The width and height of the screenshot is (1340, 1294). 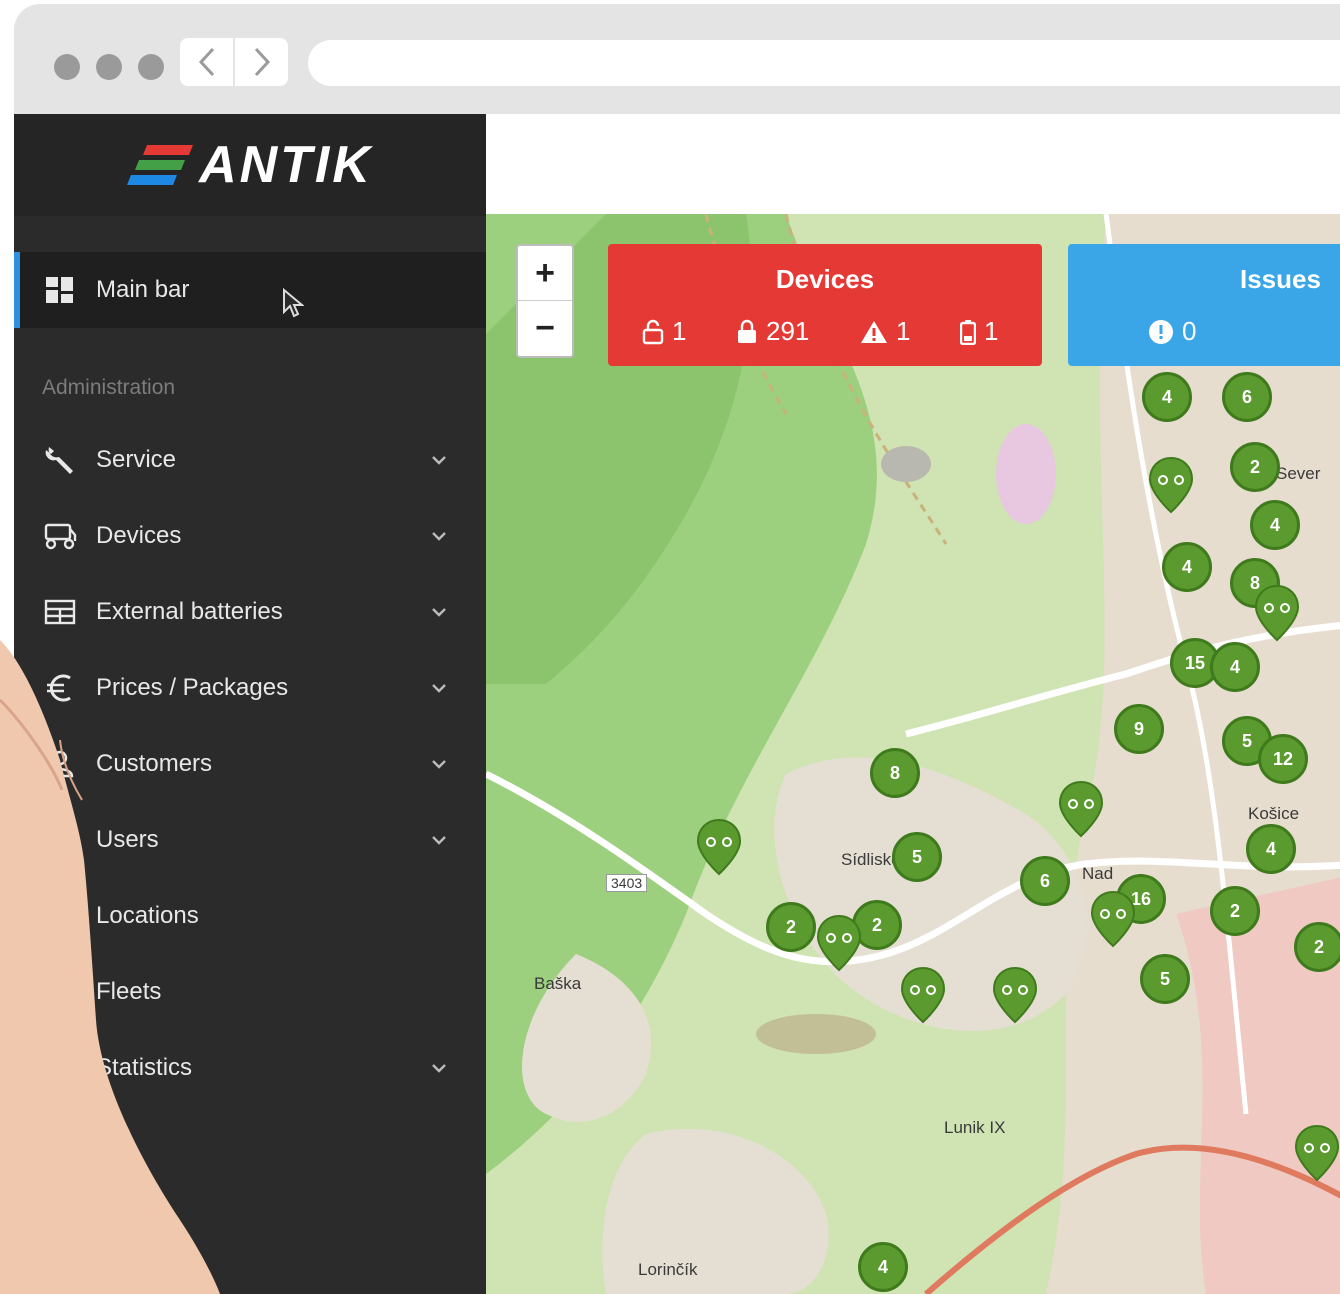 I want to click on window-minimize-dot, so click(x=109, y=67).